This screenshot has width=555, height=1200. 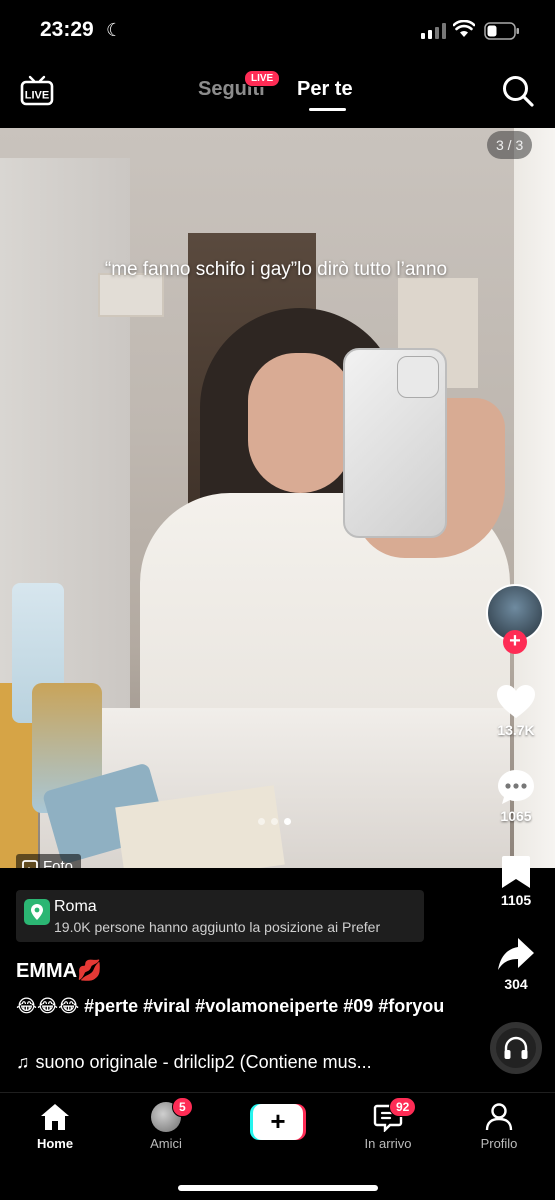 What do you see at coordinates (23, 1062) in the screenshot?
I see `music-note-icon: ♫` at bounding box center [23, 1062].